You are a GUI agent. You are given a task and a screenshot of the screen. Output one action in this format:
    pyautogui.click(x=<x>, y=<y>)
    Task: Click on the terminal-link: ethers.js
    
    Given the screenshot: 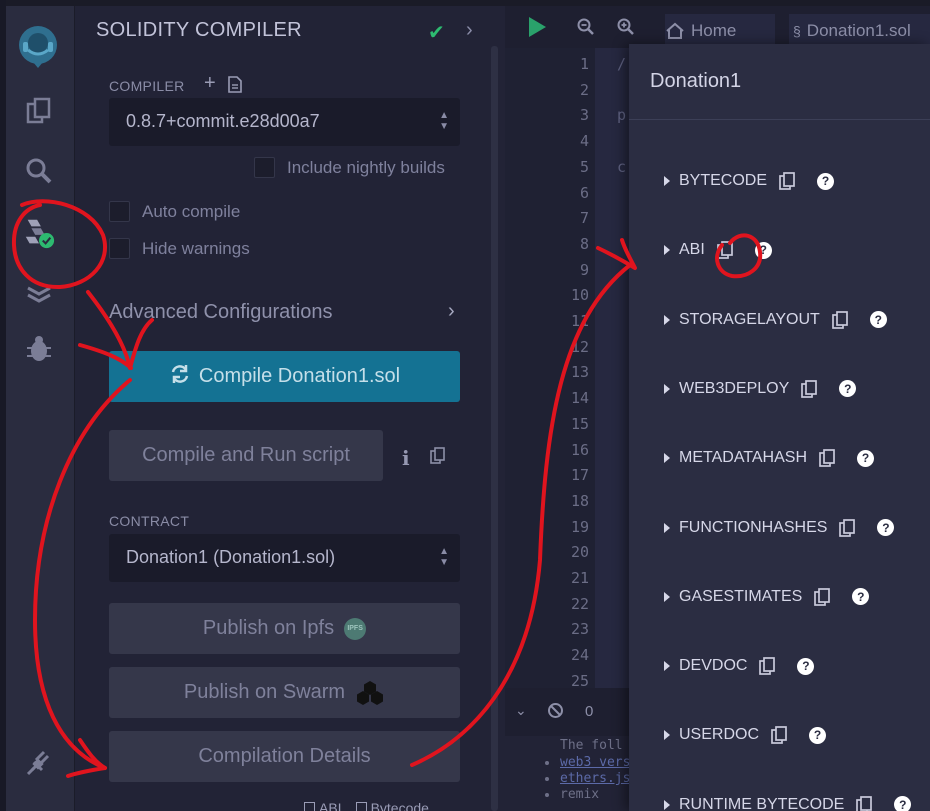 What is the action you would take?
    pyautogui.click(x=595, y=778)
    